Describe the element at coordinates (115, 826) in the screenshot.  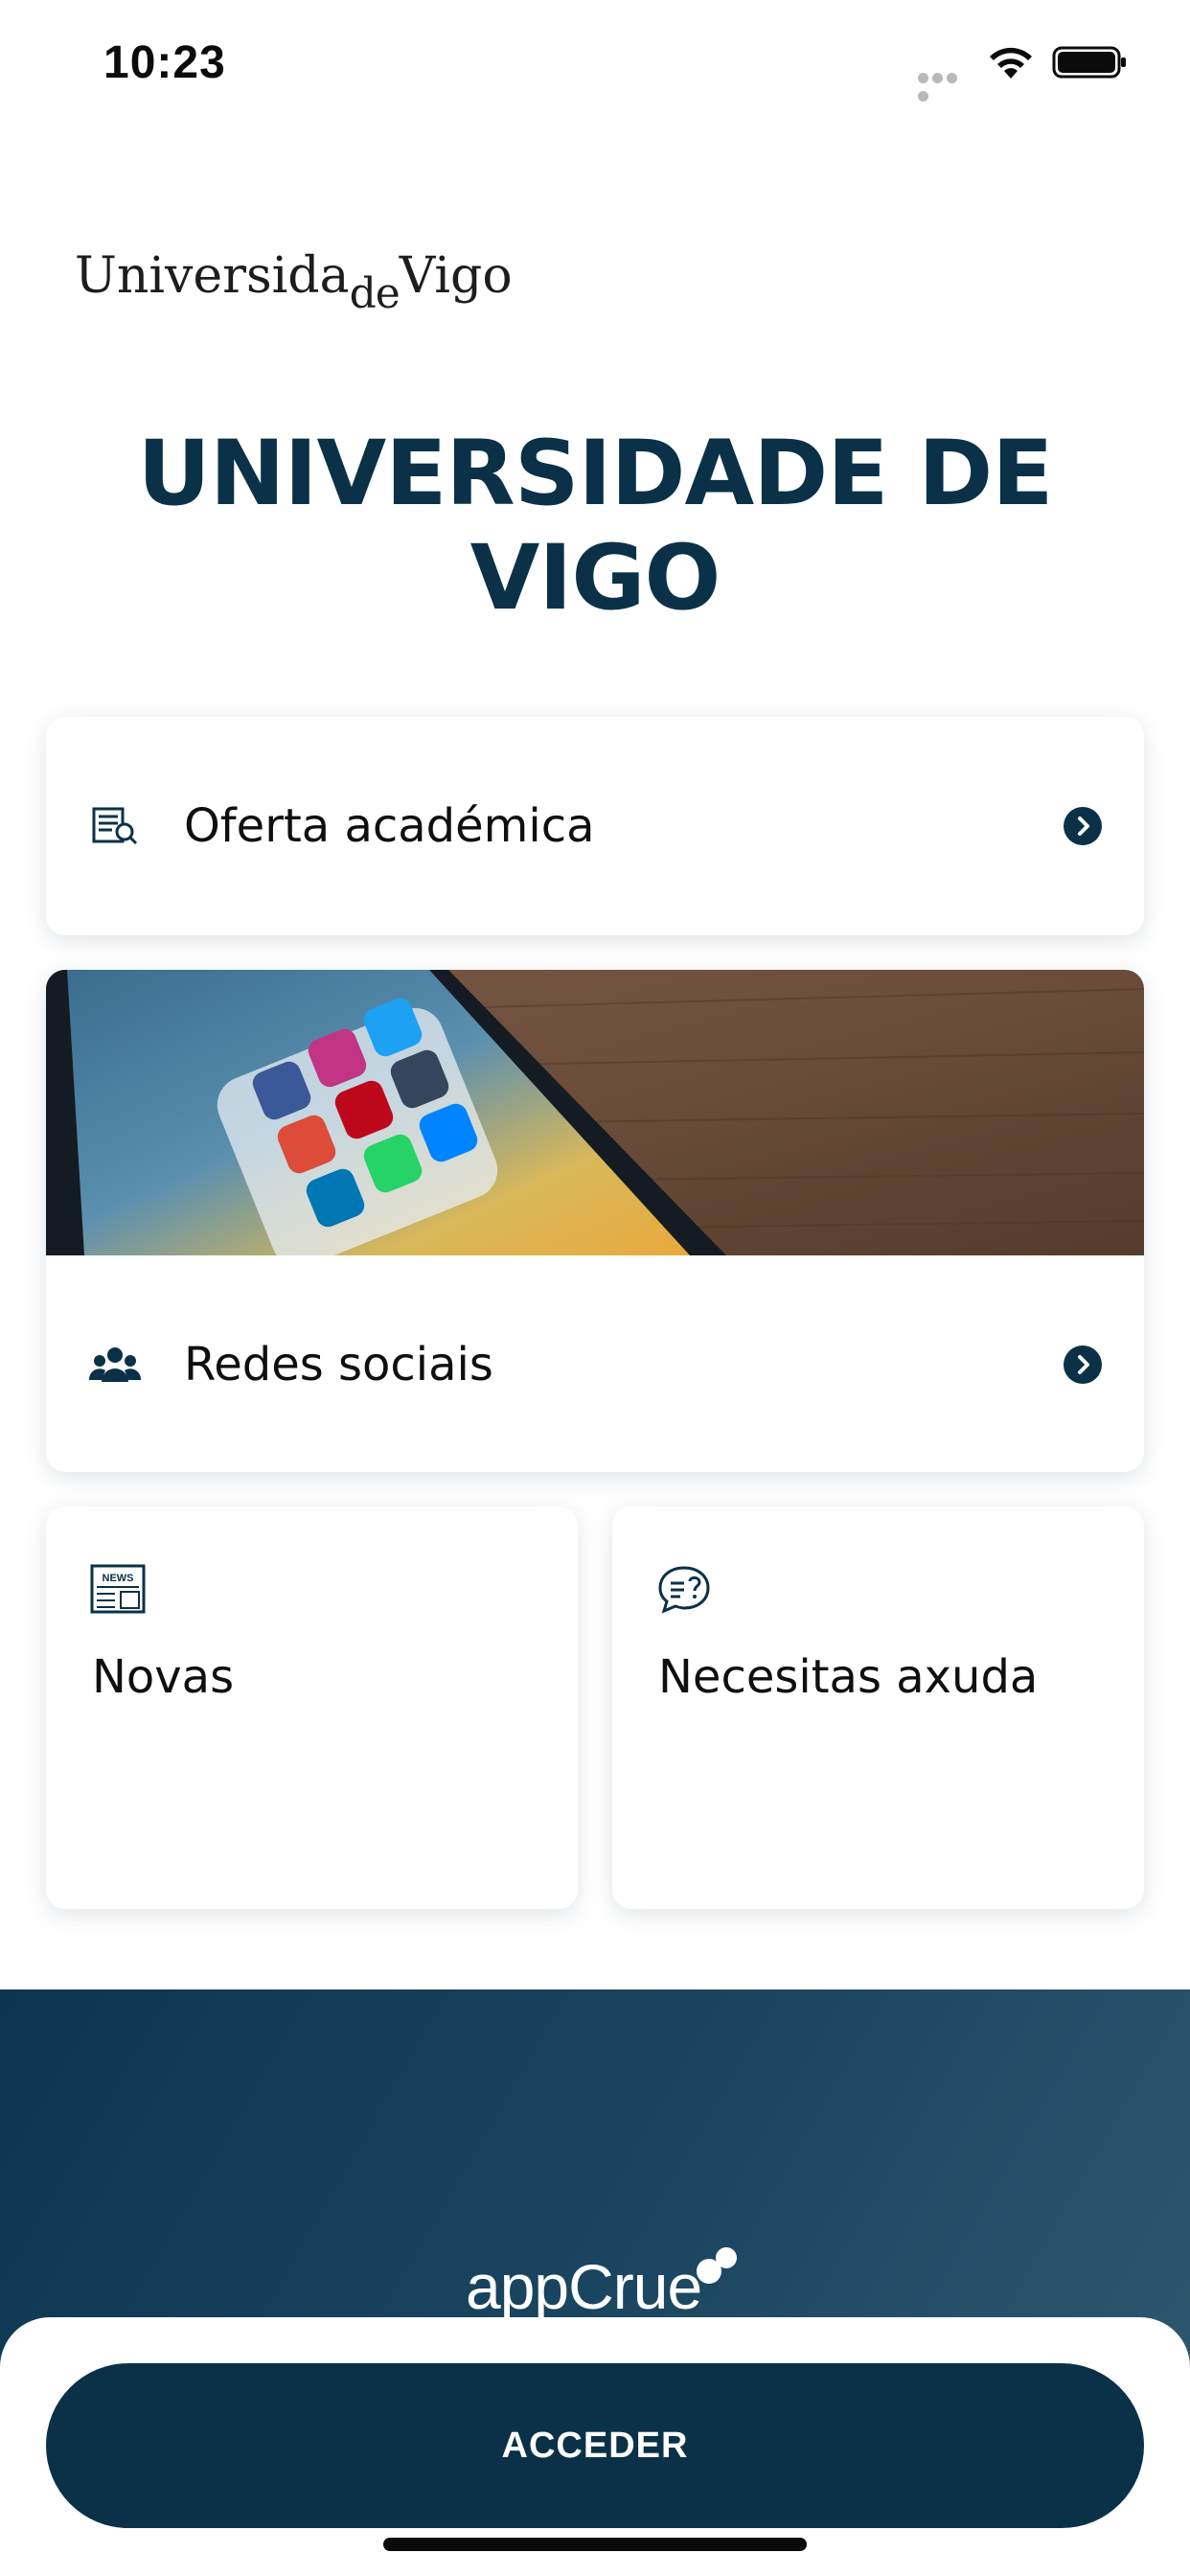
I see `catalog-search-icon` at that location.